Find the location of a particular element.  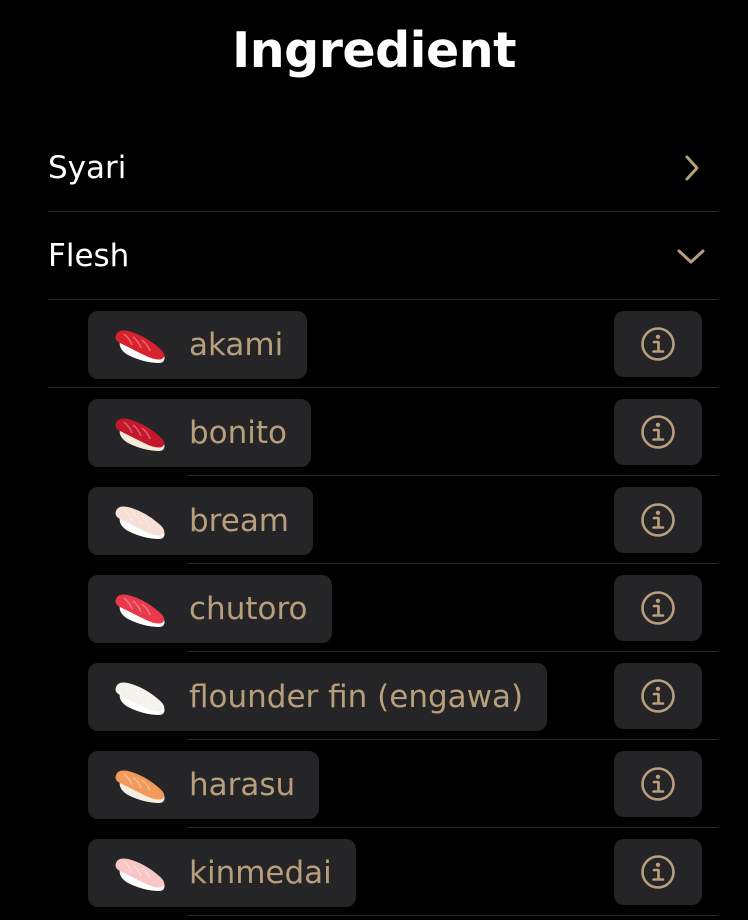

flesh-item-button: bream is located at coordinates (201, 521).